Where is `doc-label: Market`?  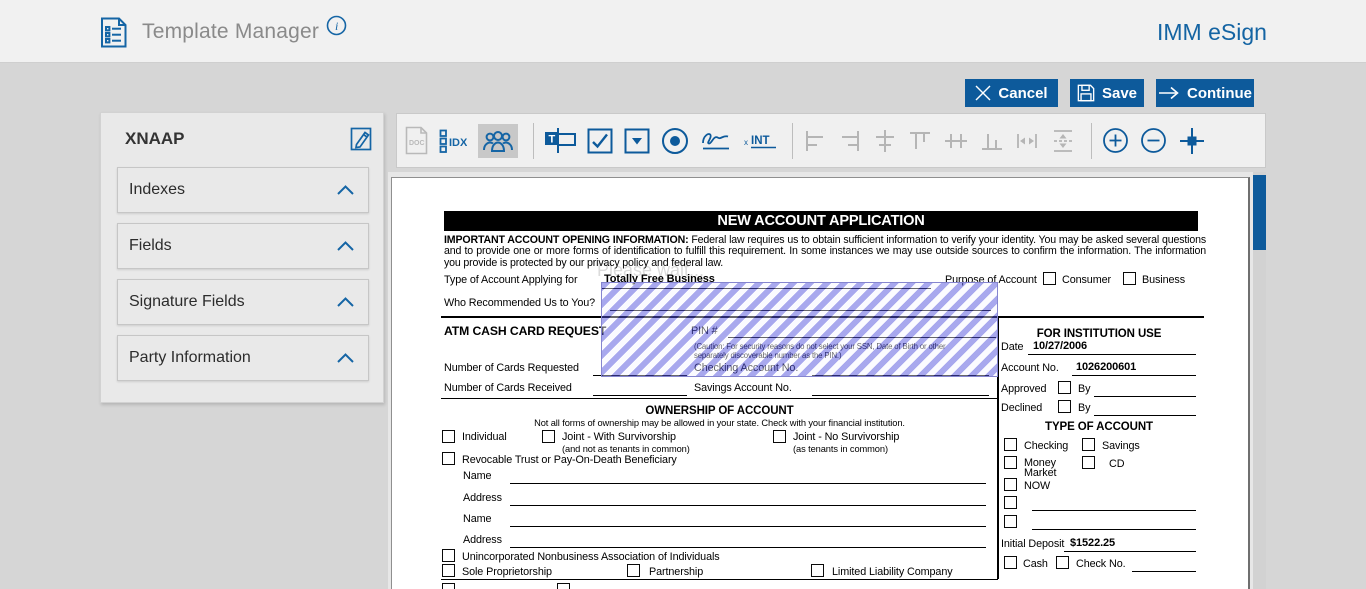
doc-label: Market is located at coordinates (1040, 473).